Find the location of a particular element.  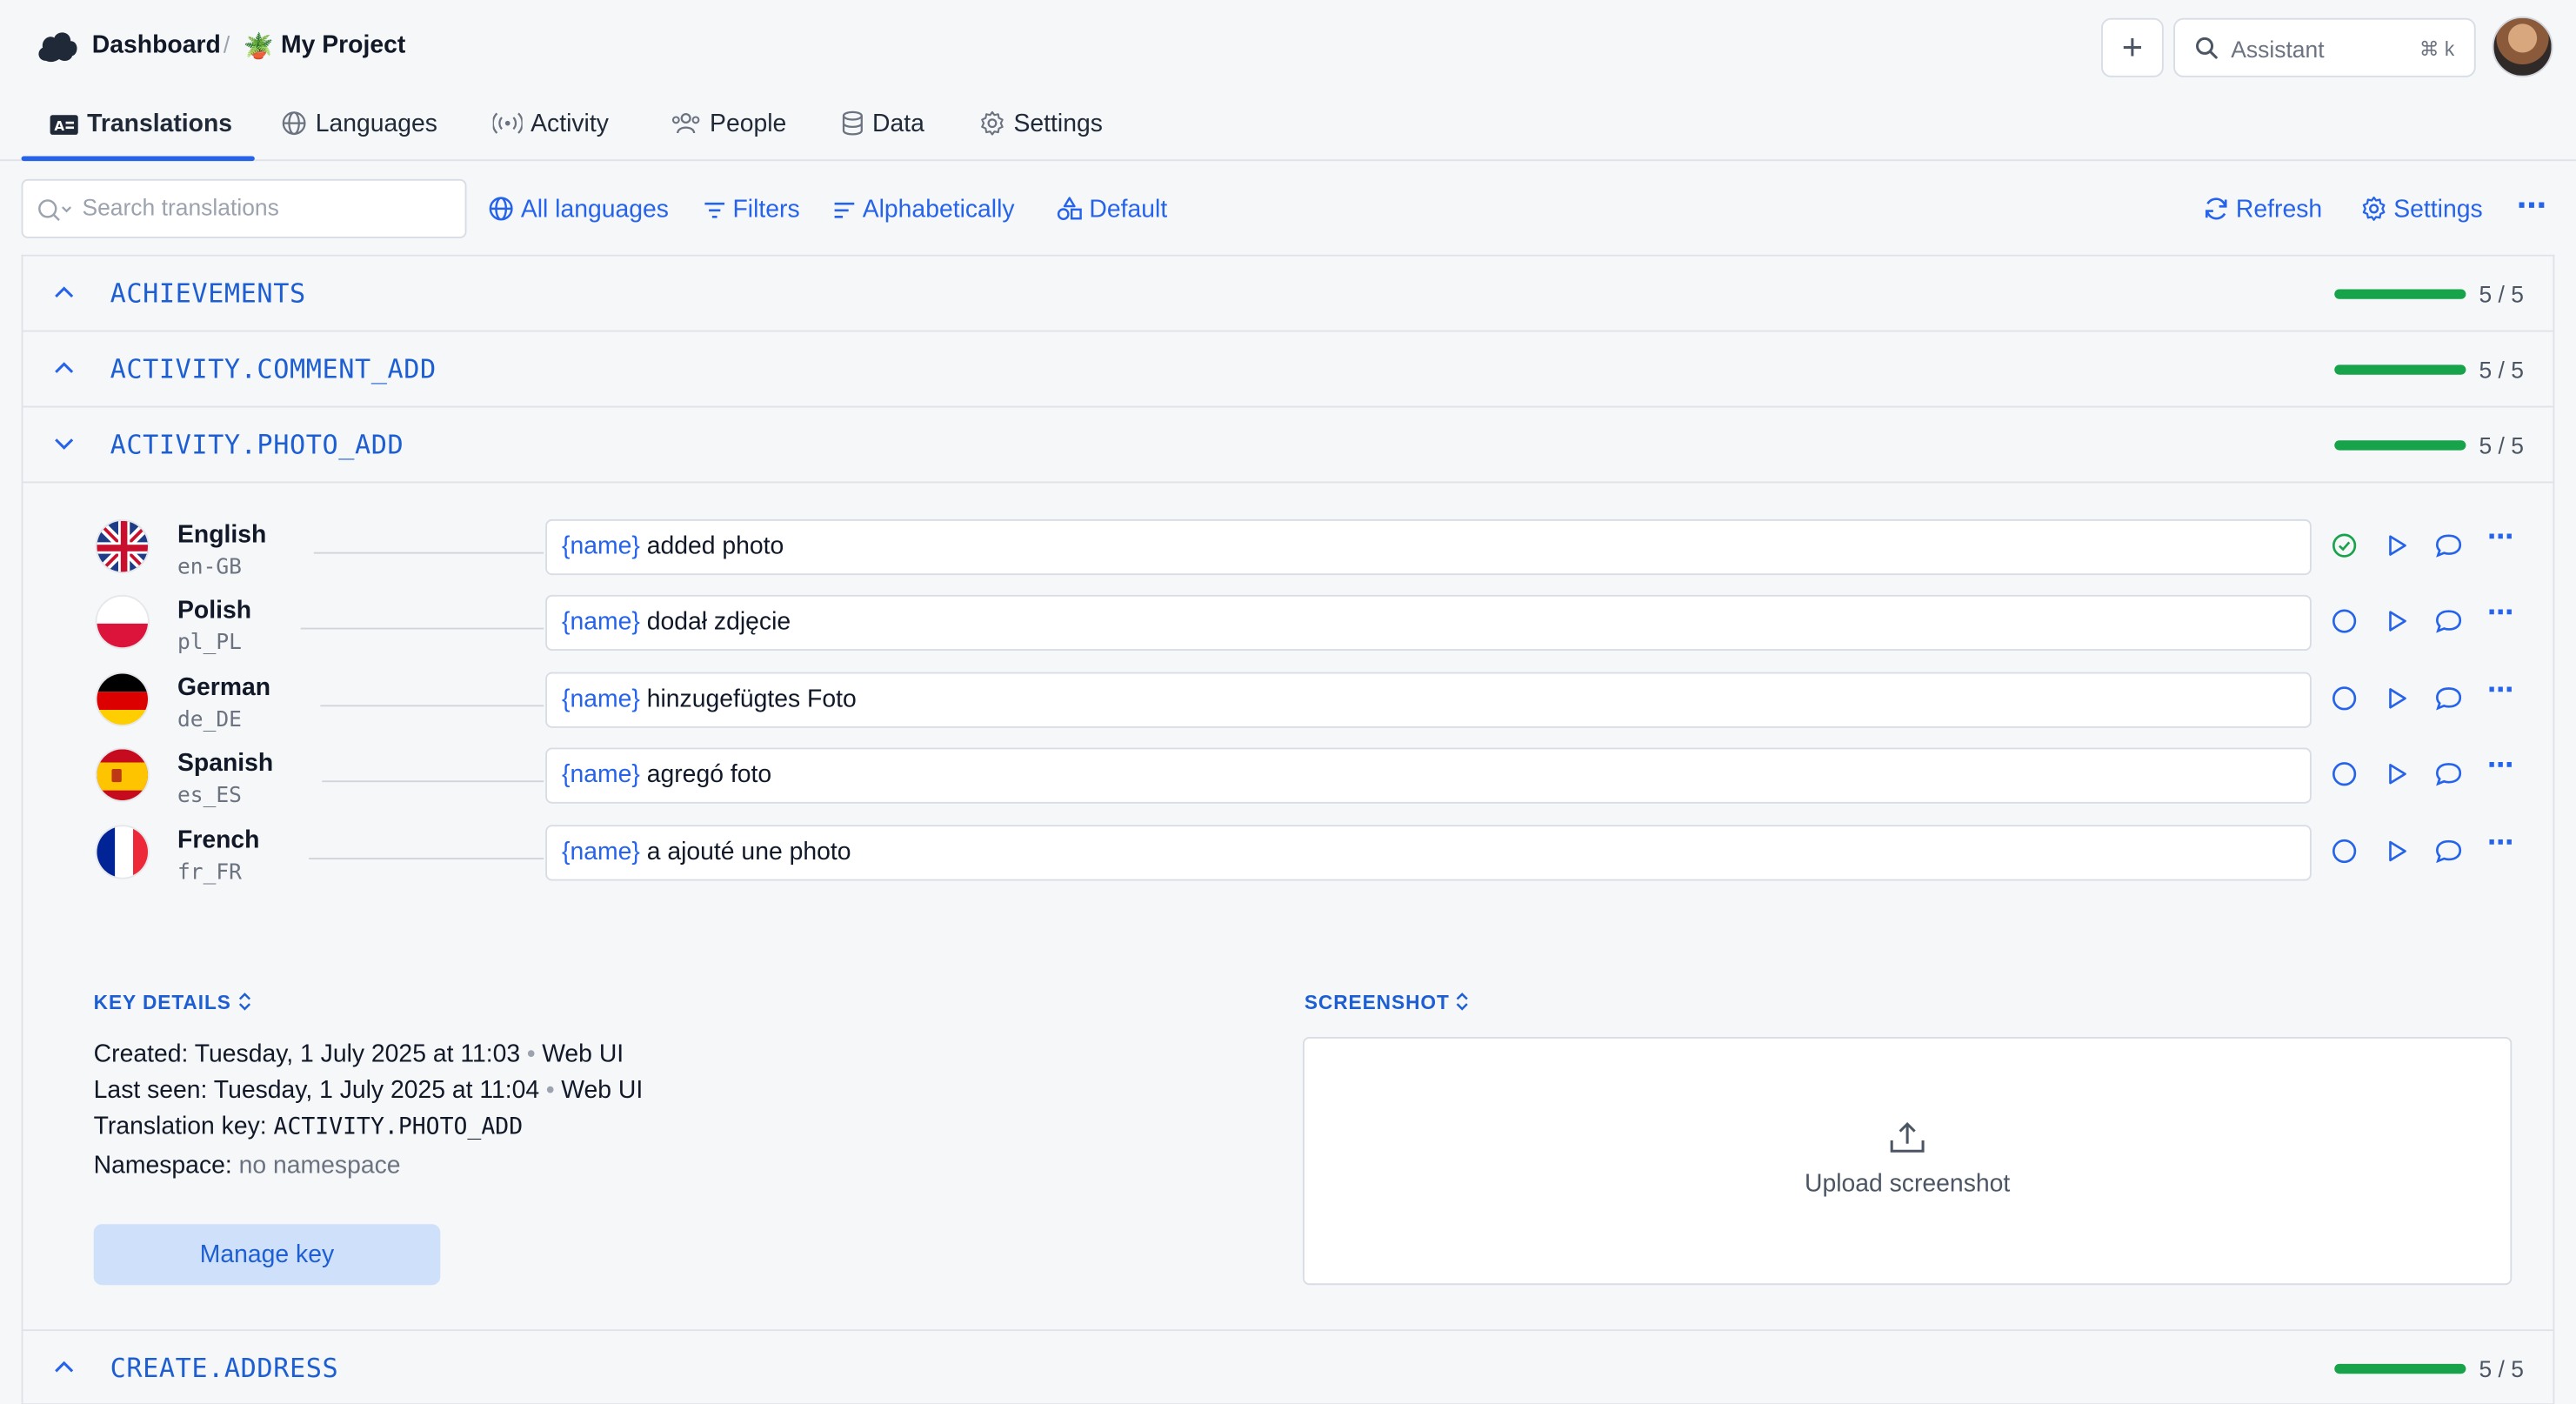

screenshot-dropzone: Upload screenshot is located at coordinates (1907, 1161).